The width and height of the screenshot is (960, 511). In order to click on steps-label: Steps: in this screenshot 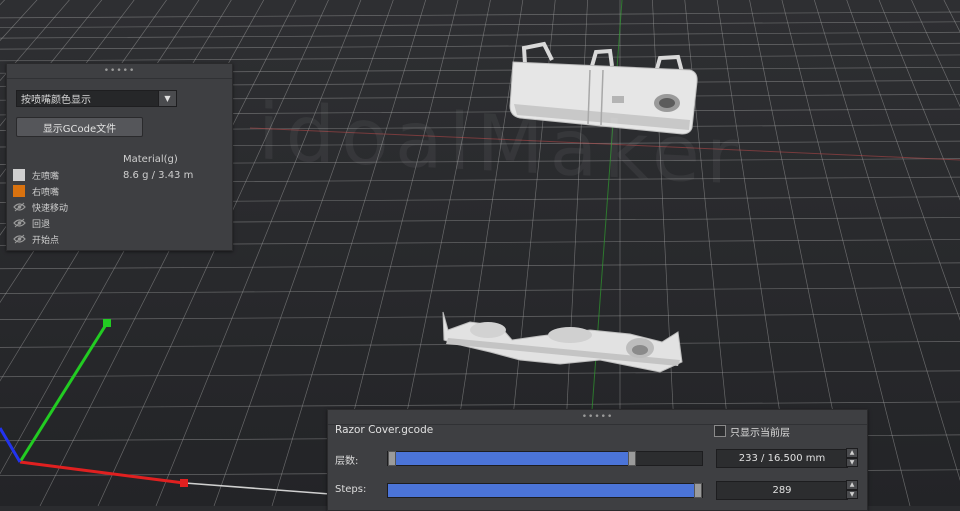, I will do `click(351, 489)`.